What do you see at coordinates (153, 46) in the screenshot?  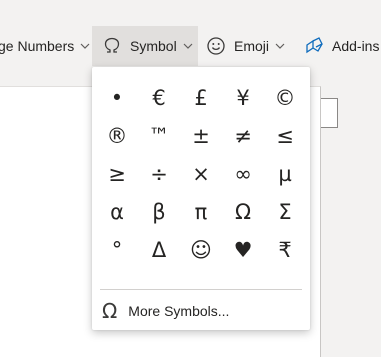 I see `symbol-label: Symbol` at bounding box center [153, 46].